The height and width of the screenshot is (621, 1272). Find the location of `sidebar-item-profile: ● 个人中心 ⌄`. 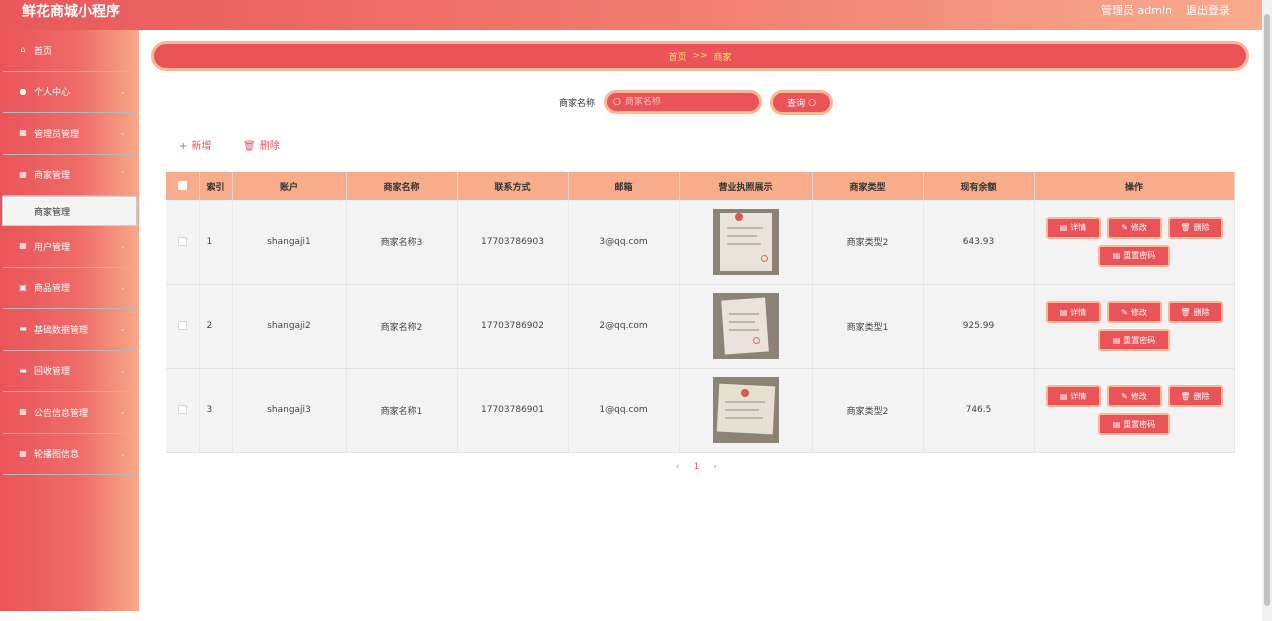

sidebar-item-profile: ● 个人中心 ⌄ is located at coordinates (69, 92).